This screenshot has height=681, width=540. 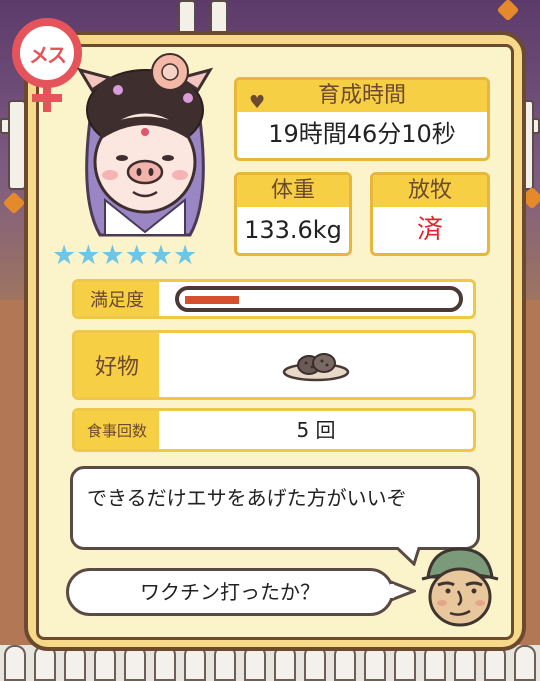 I want to click on heart-icon: ♥, so click(x=257, y=102).